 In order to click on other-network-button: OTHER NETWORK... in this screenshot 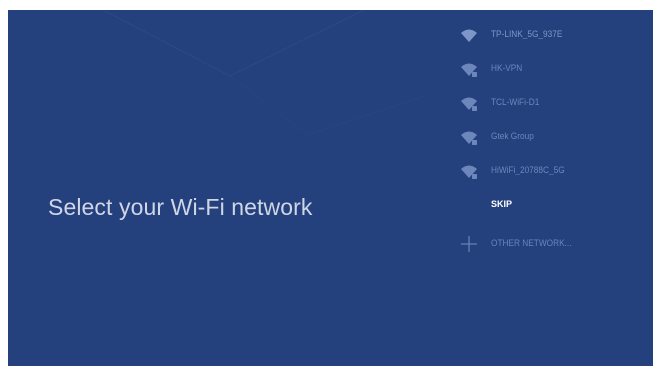, I will do `click(549, 244)`.